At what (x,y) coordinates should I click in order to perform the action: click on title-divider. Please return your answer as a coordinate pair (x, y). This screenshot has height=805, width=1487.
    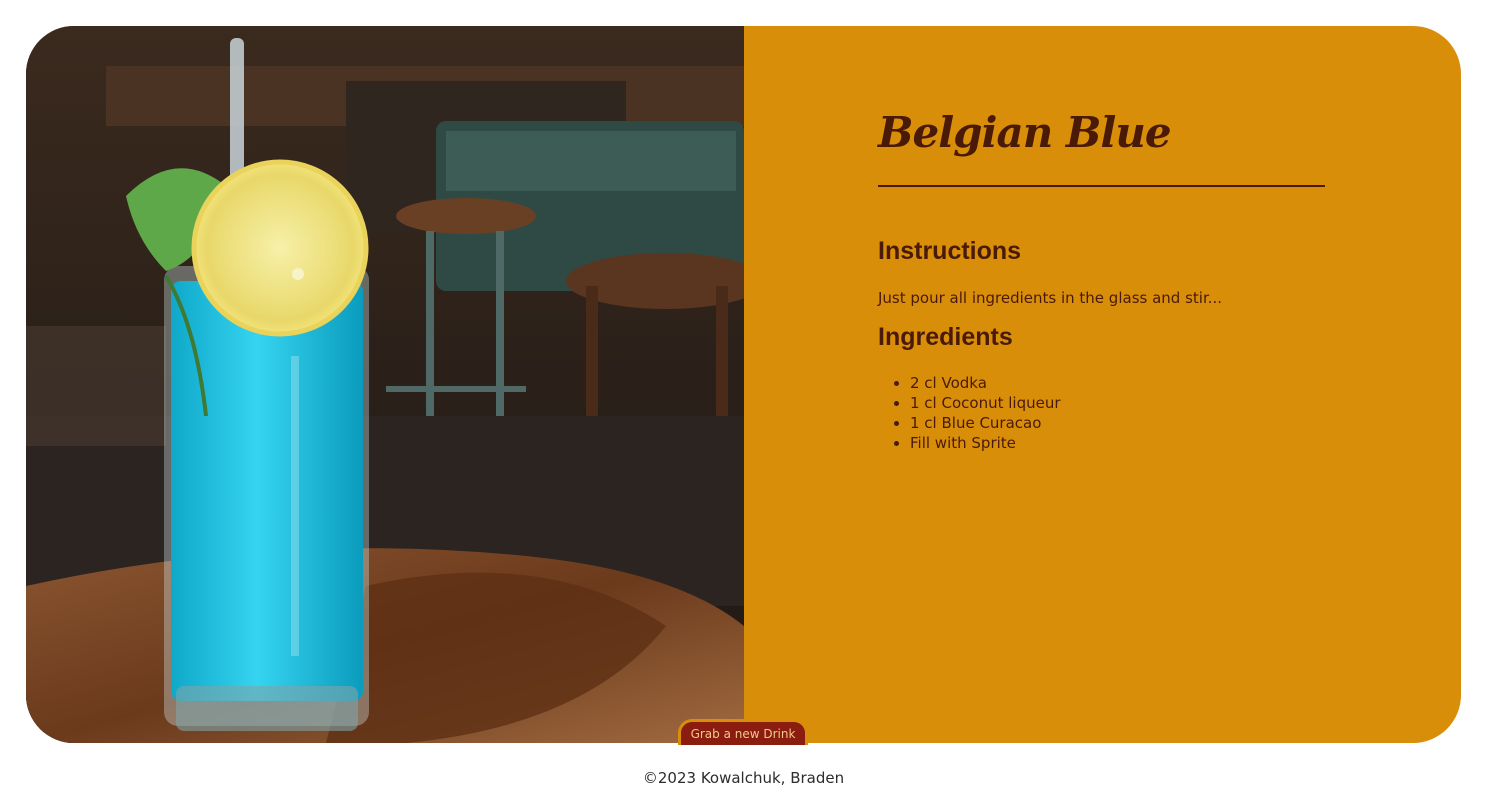
    Looking at the image, I should click on (1101, 186).